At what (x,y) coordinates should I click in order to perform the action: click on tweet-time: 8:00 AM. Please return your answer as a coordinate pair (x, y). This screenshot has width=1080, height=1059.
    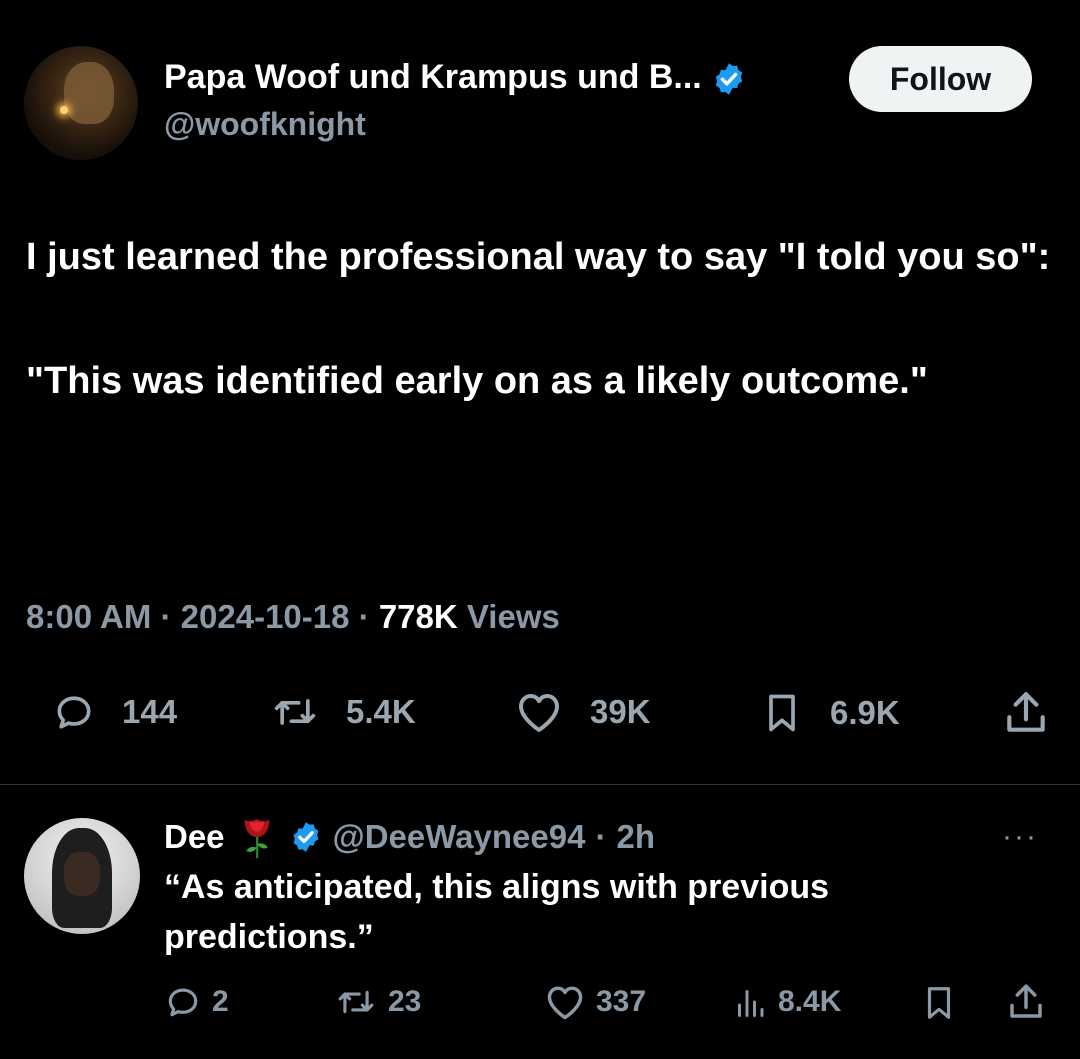
    Looking at the image, I should click on (88, 616).